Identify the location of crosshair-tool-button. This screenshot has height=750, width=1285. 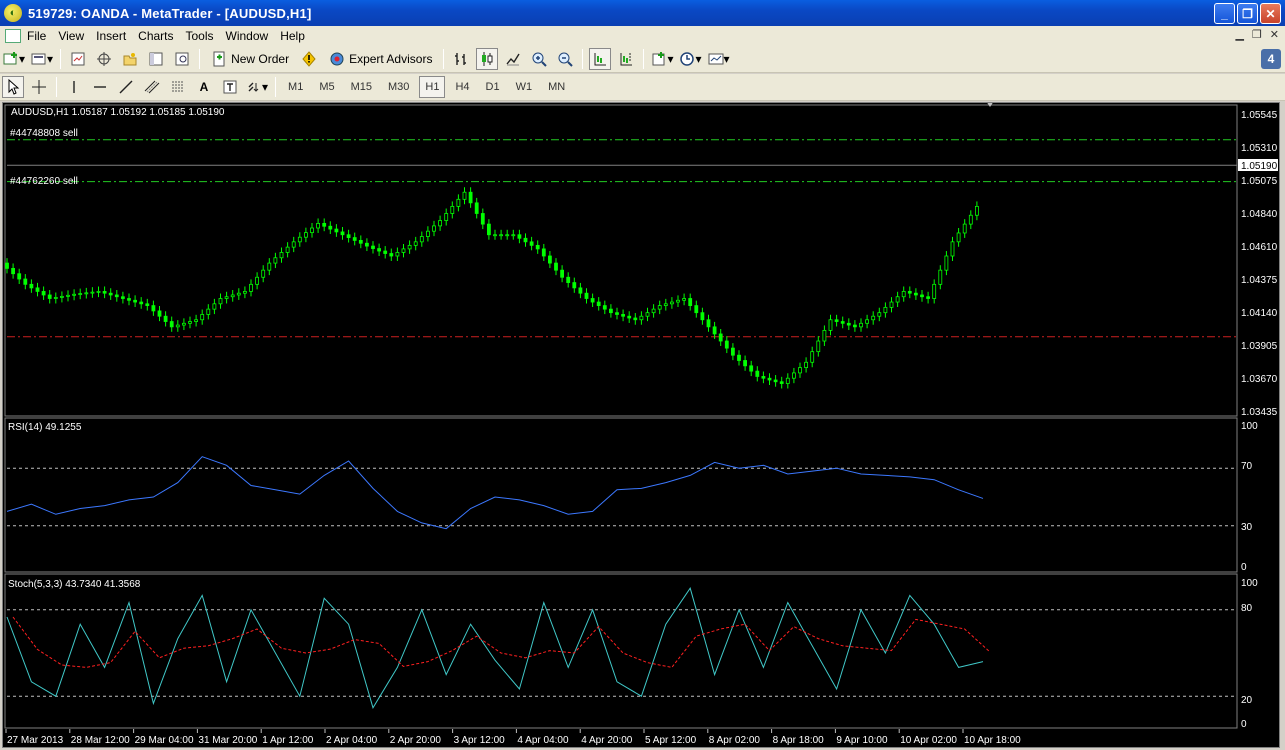
(39, 87).